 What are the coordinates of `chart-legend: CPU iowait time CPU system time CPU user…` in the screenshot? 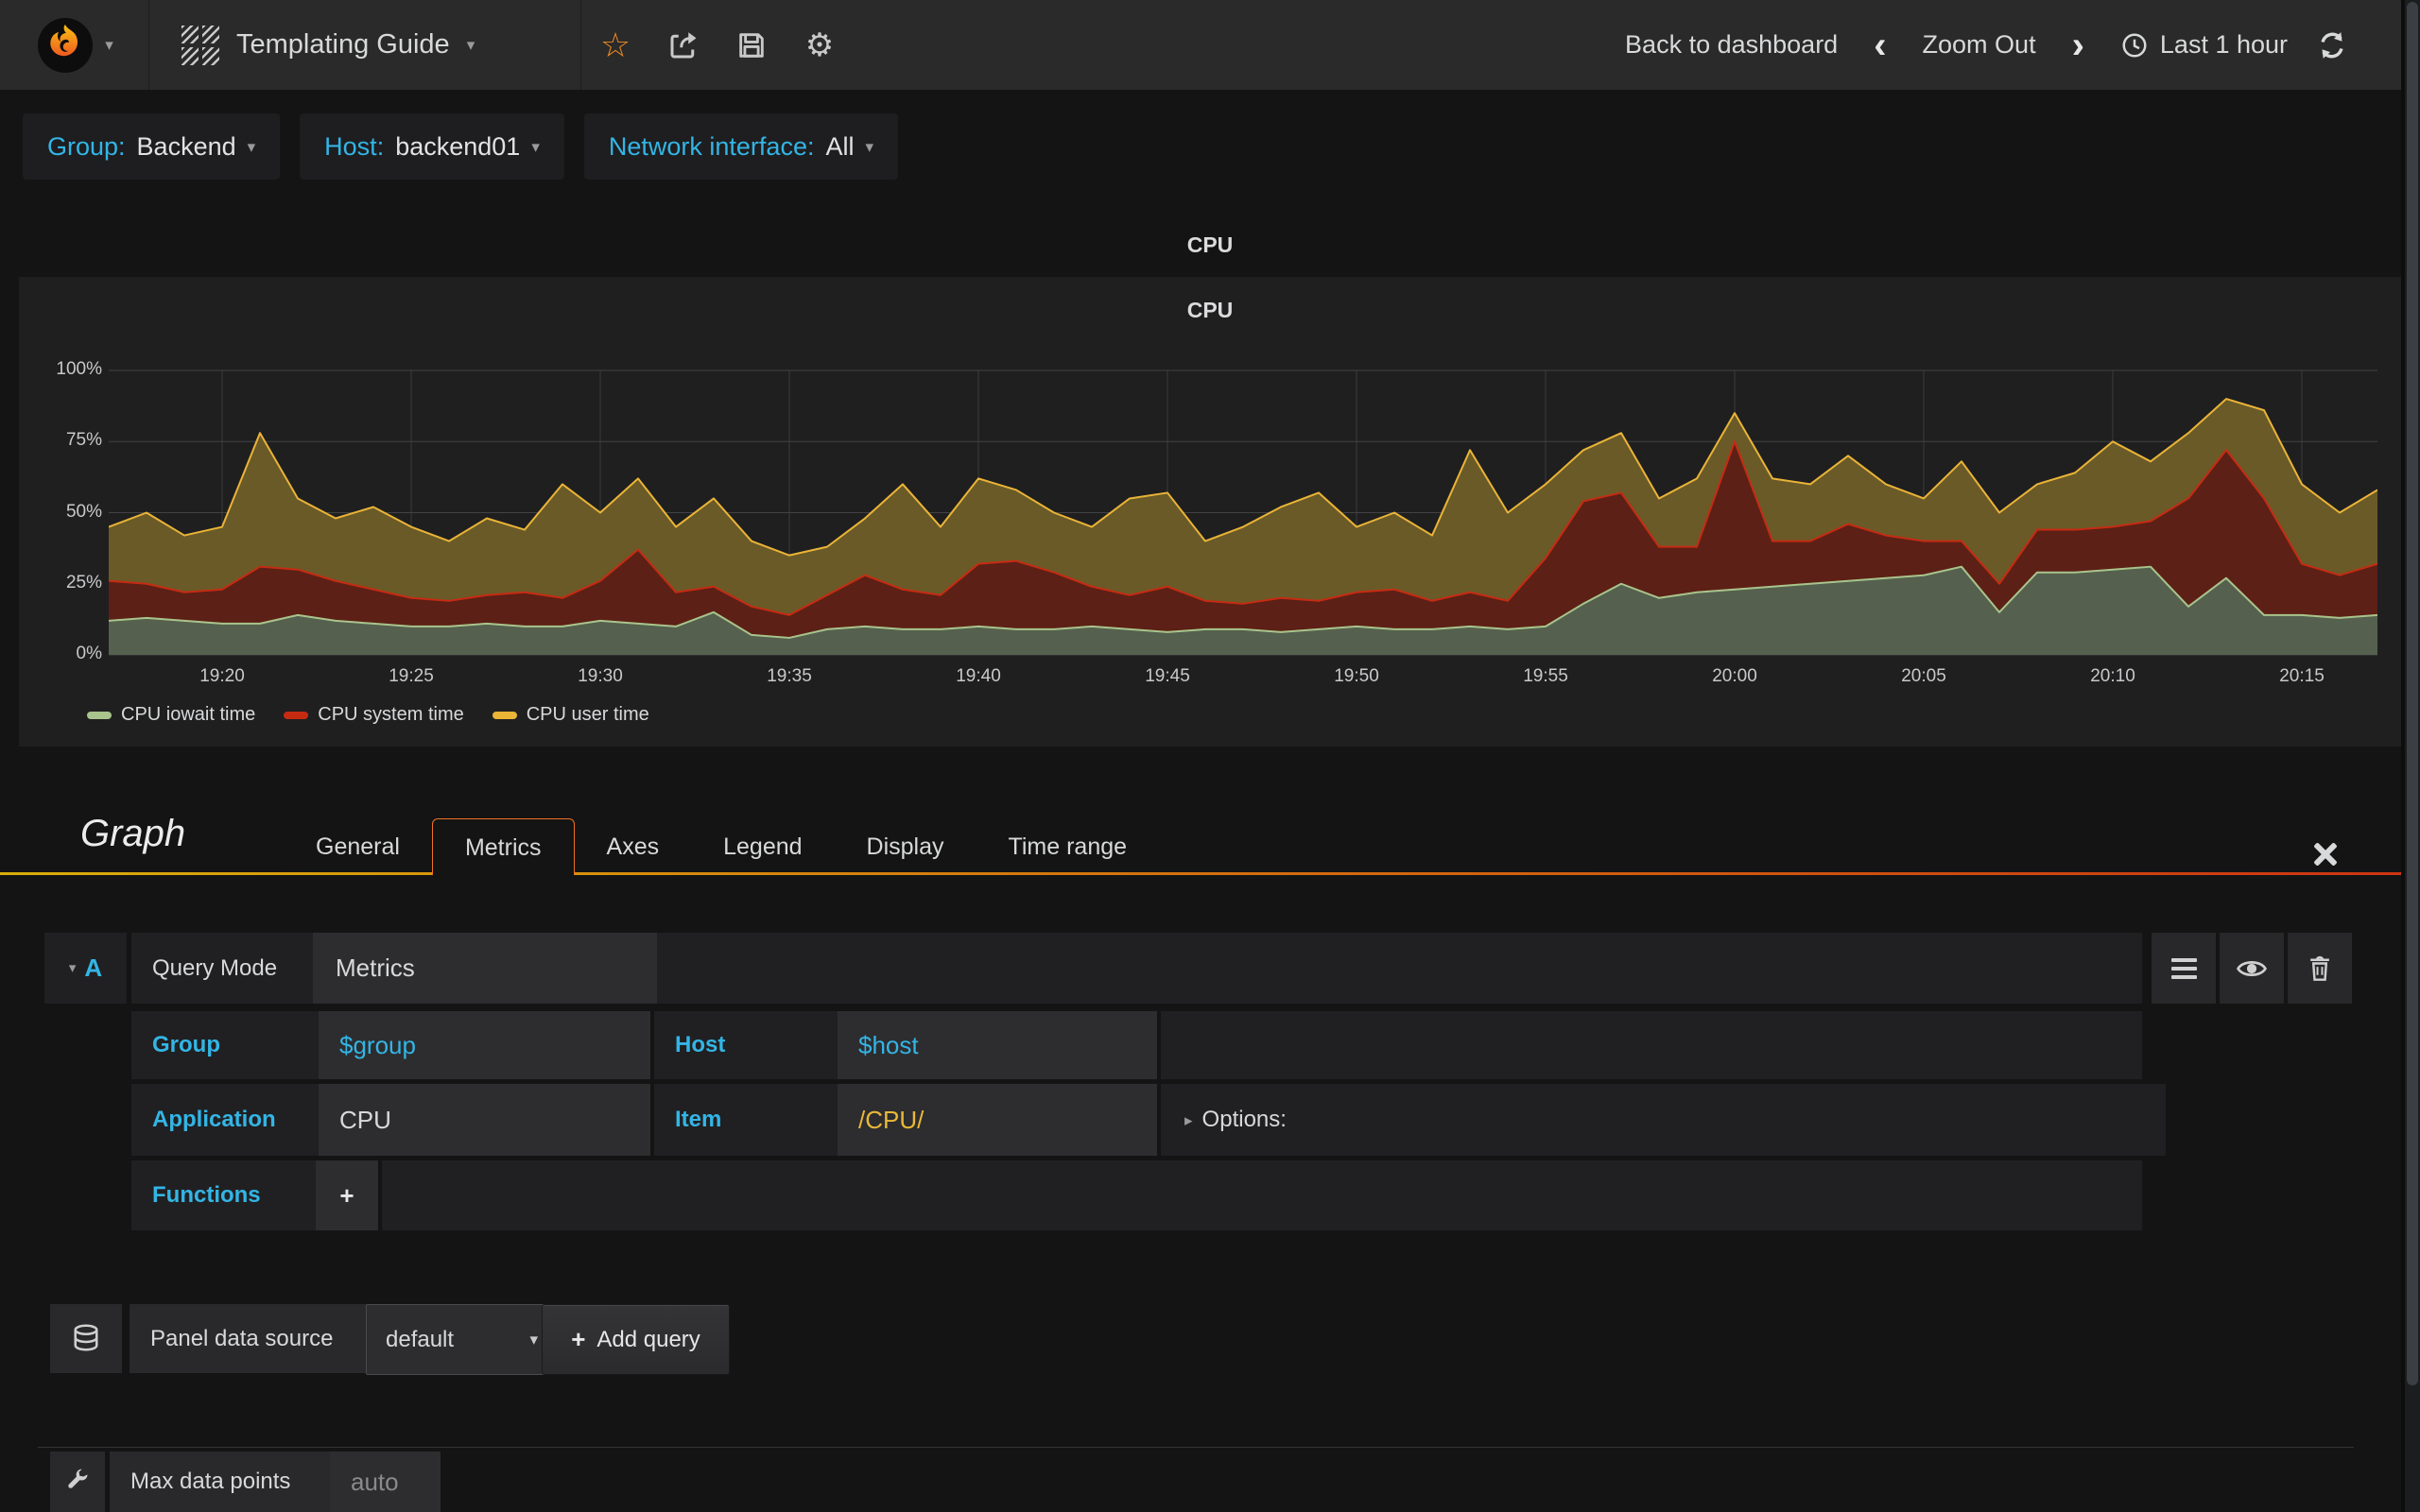 It's located at (368, 715).